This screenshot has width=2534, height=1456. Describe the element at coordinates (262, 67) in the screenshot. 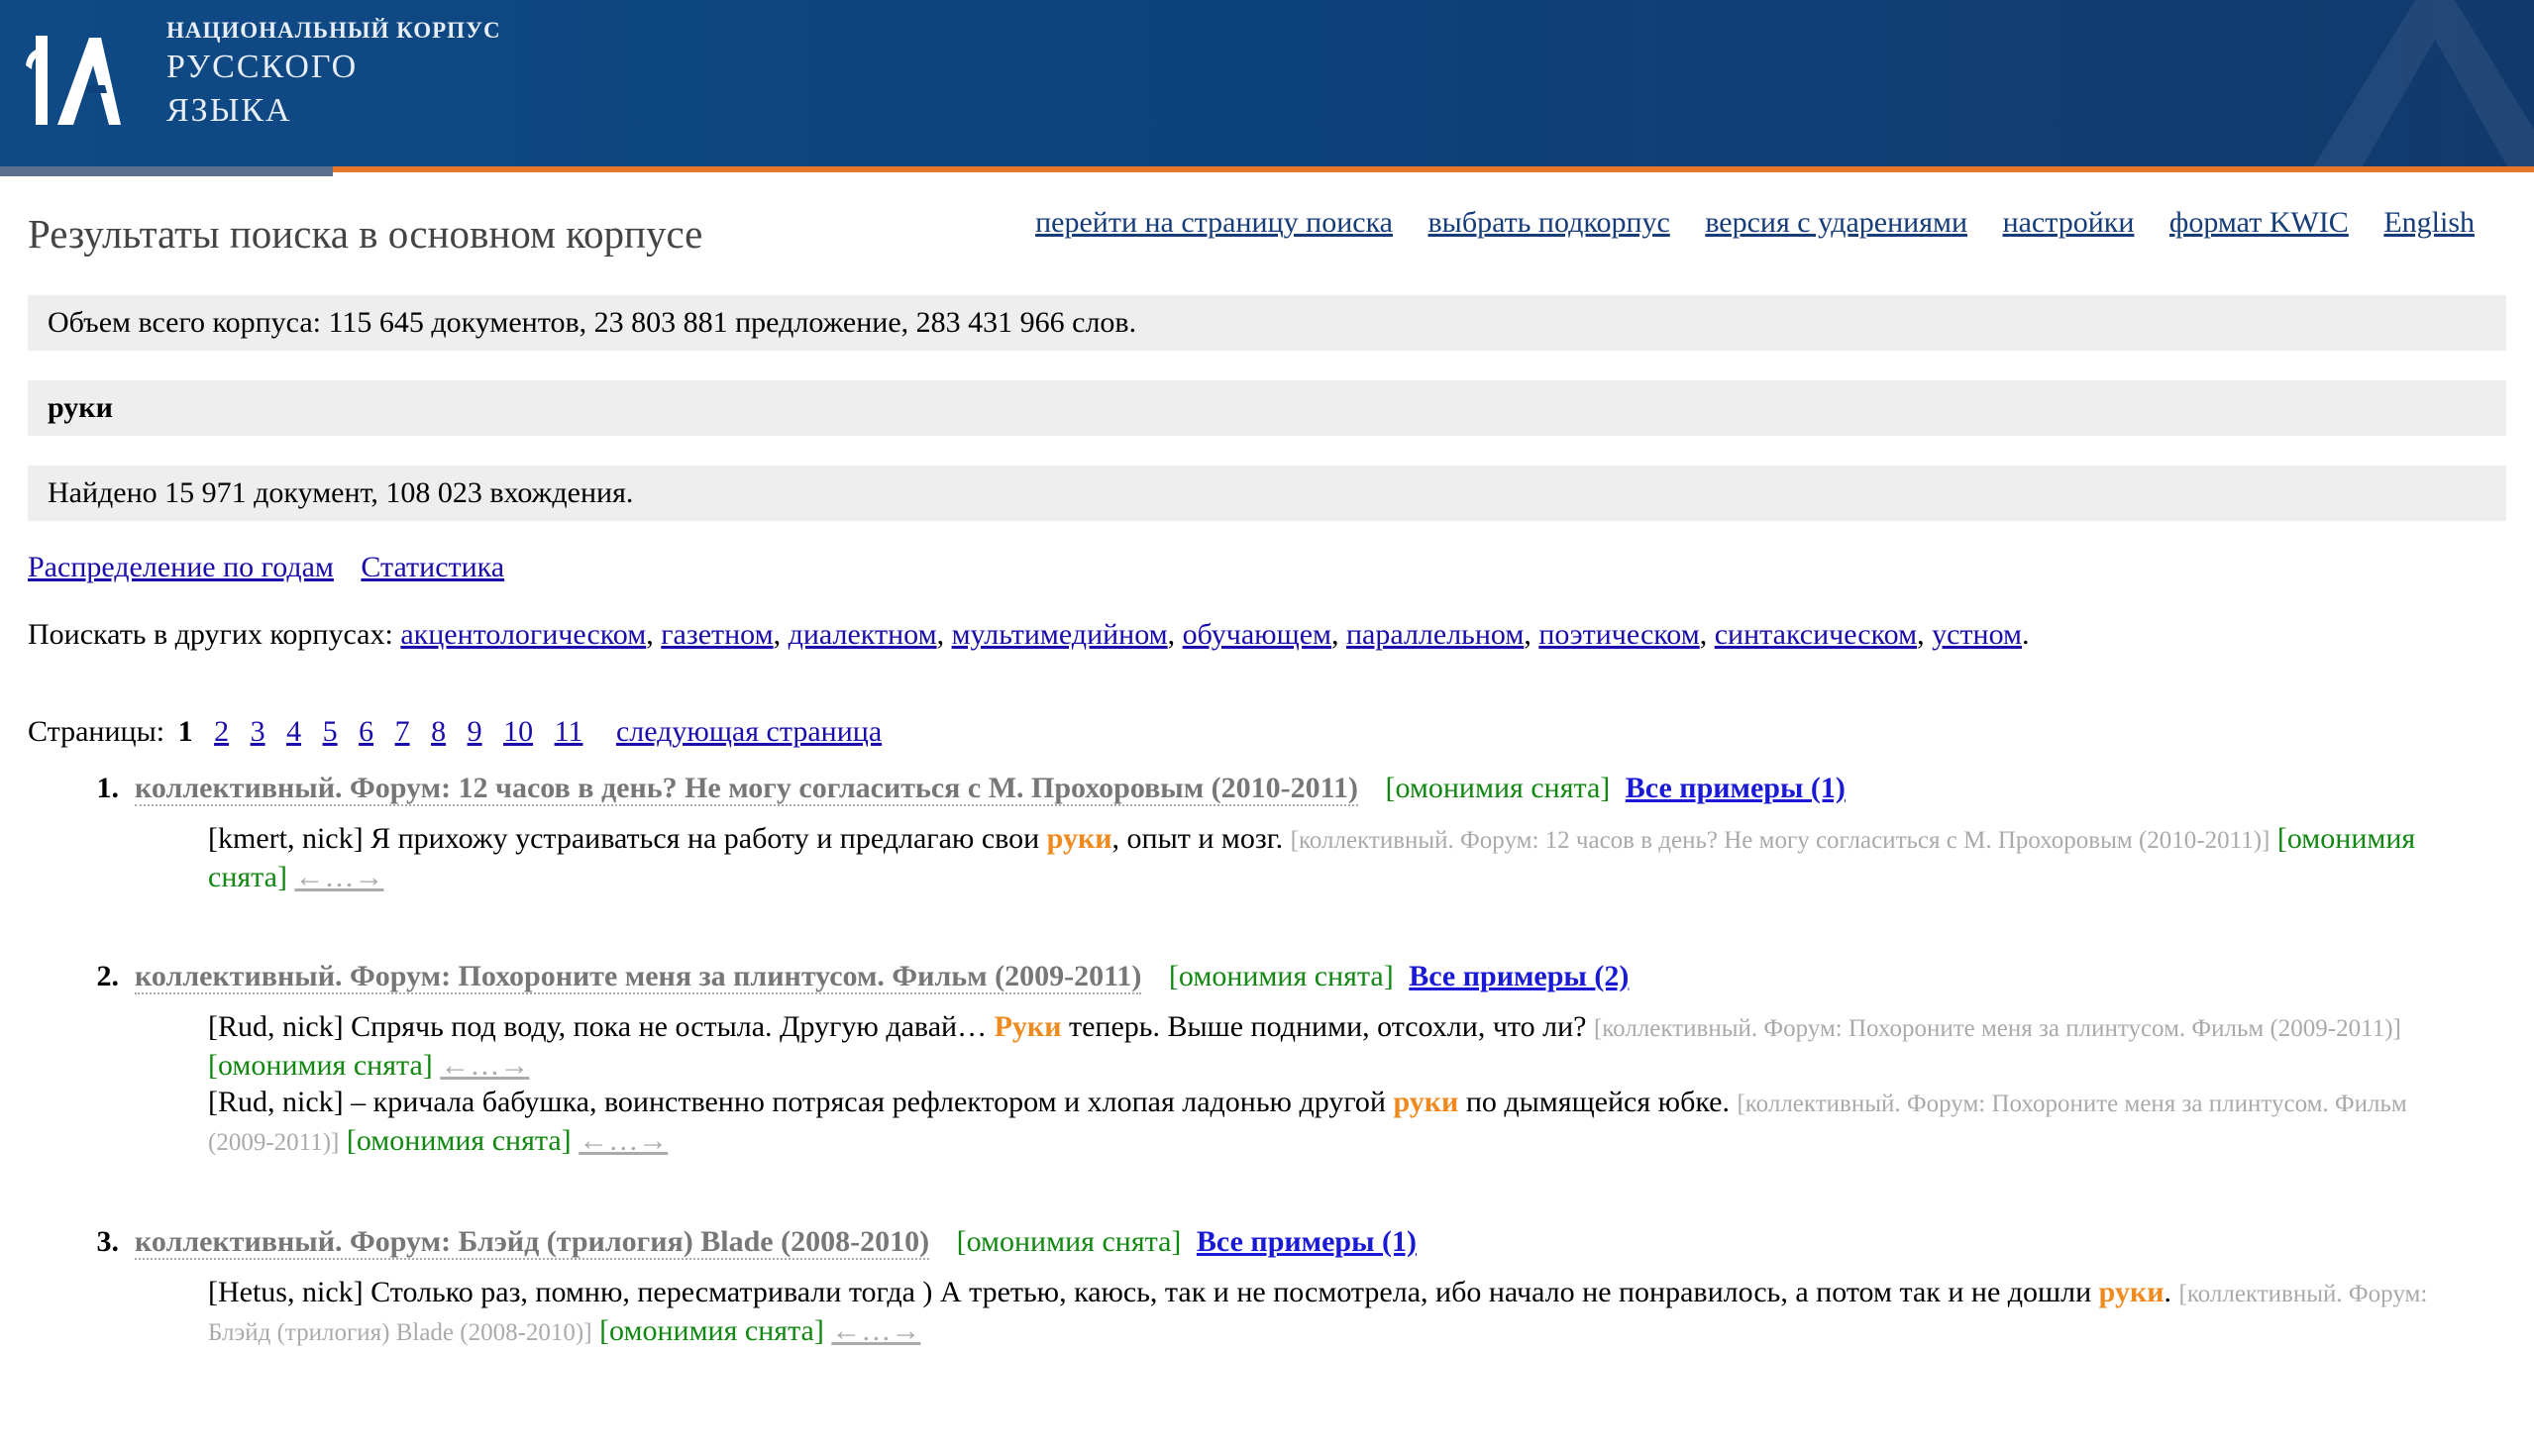

I see `logo-line-2: РУССКОГО` at that location.